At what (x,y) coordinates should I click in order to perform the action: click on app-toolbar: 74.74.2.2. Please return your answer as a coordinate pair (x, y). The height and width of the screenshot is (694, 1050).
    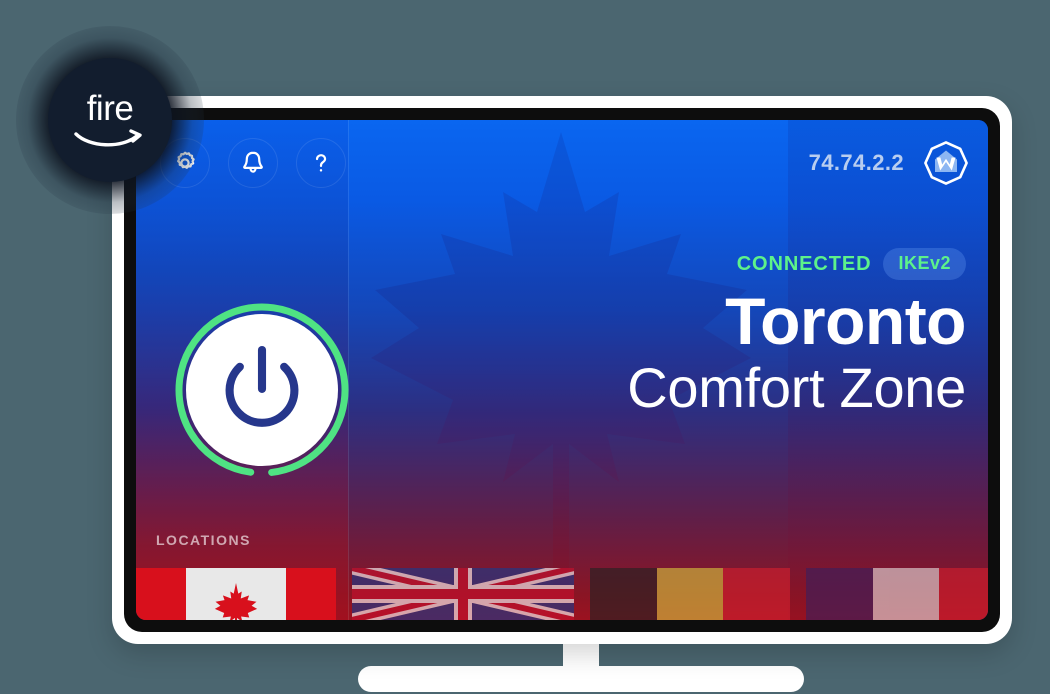
    Looking at the image, I should click on (562, 163).